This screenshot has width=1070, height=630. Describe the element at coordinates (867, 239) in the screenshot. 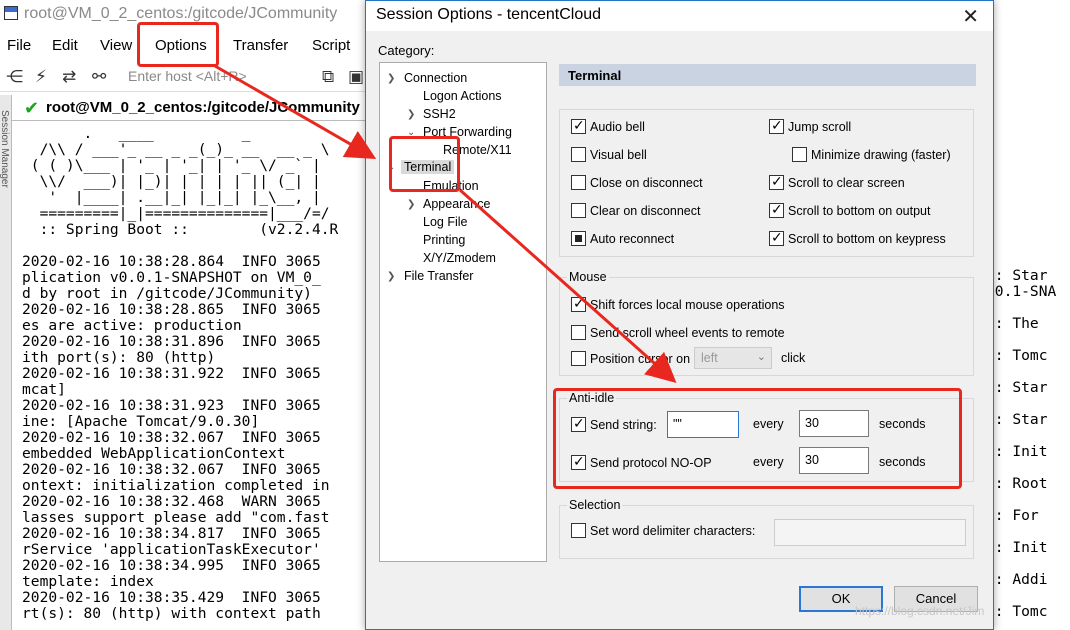

I see `scroll-bottom-keypress-label: Scroll to bottom on keypress` at that location.